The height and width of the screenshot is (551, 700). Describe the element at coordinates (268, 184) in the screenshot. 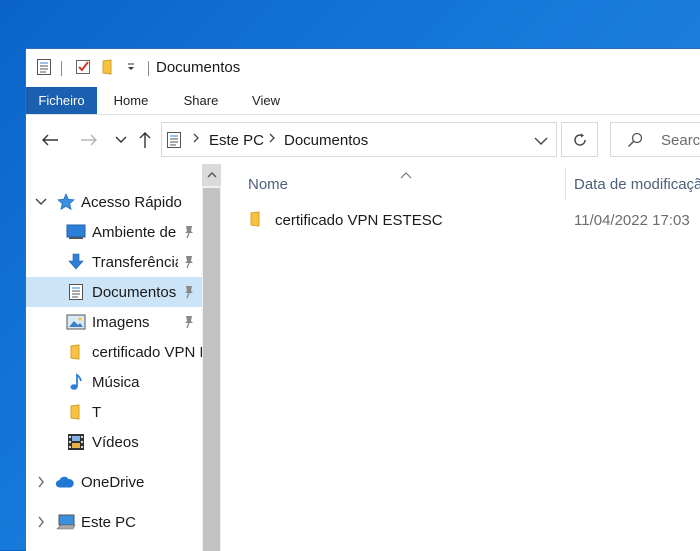

I see `column-header-nome: Nome` at that location.